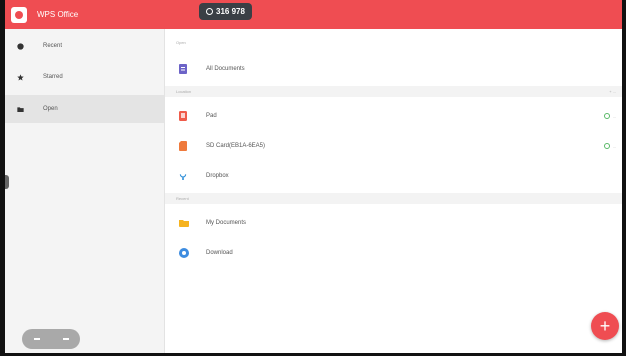 The width and height of the screenshot is (626, 356). Describe the element at coordinates (219, 253) in the screenshot. I see `list-item-label: Download` at that location.